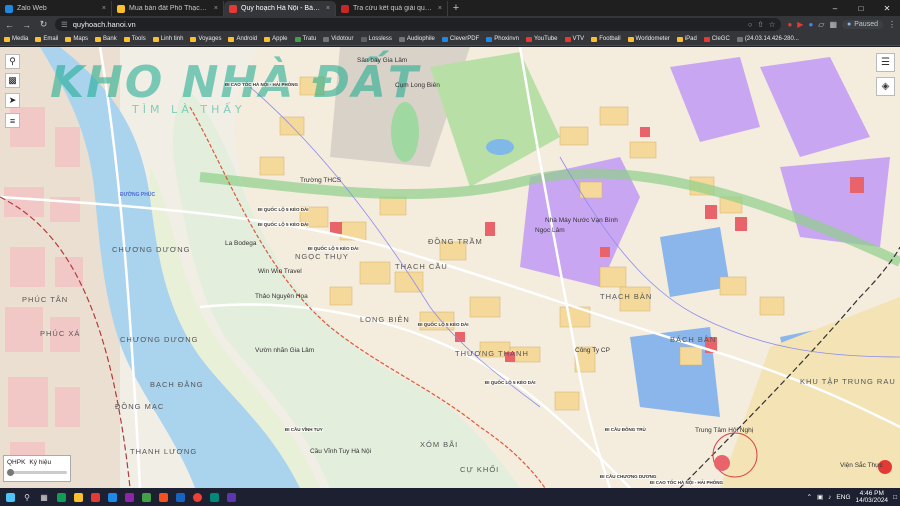 The width and height of the screenshot is (900, 506). I want to click on tab-3: Tra cứu kết quả giải quyết TTHC ×, so click(392, 8).